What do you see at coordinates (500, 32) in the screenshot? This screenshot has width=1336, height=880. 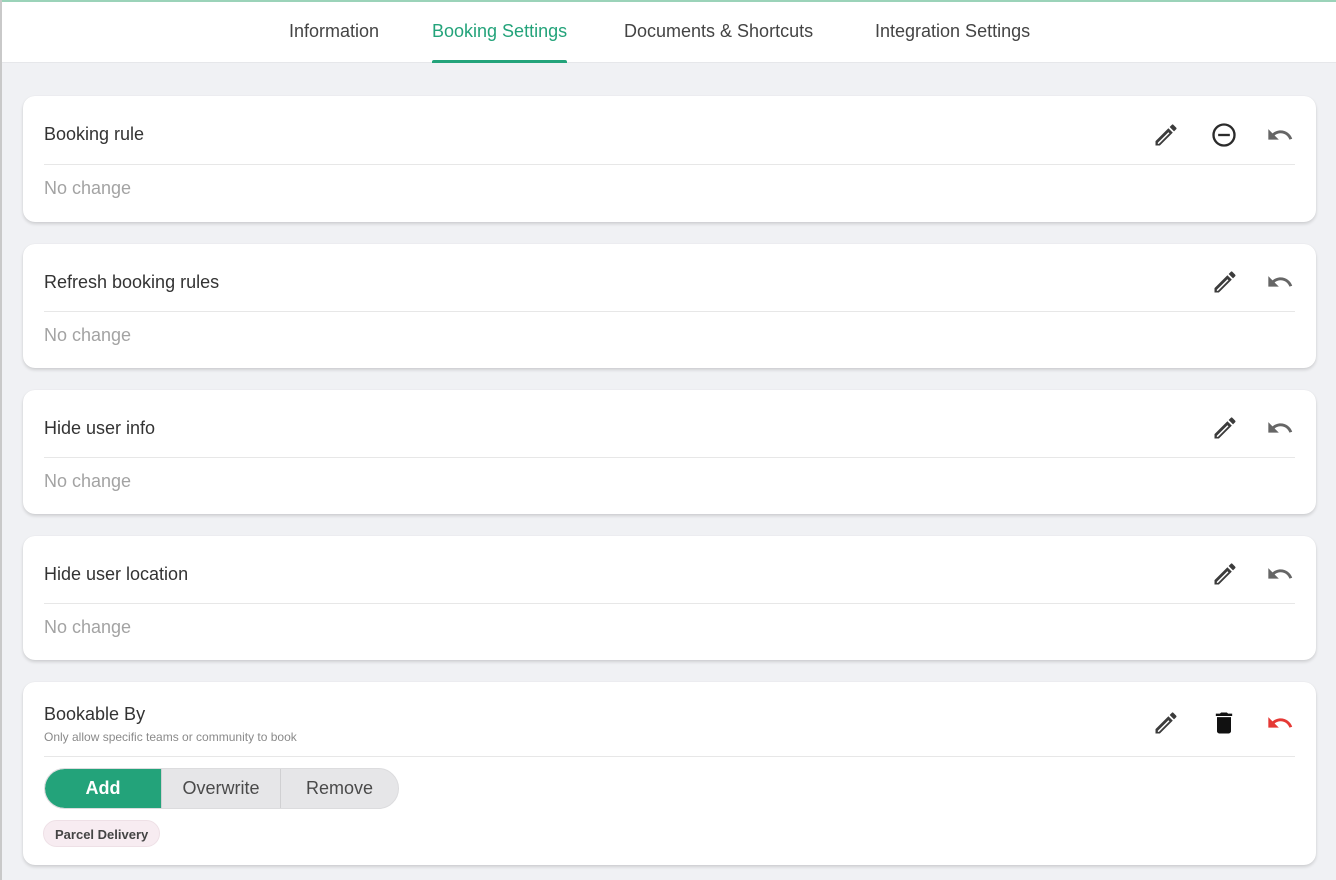 I see `tab-booking-settings: Booking Settings` at bounding box center [500, 32].